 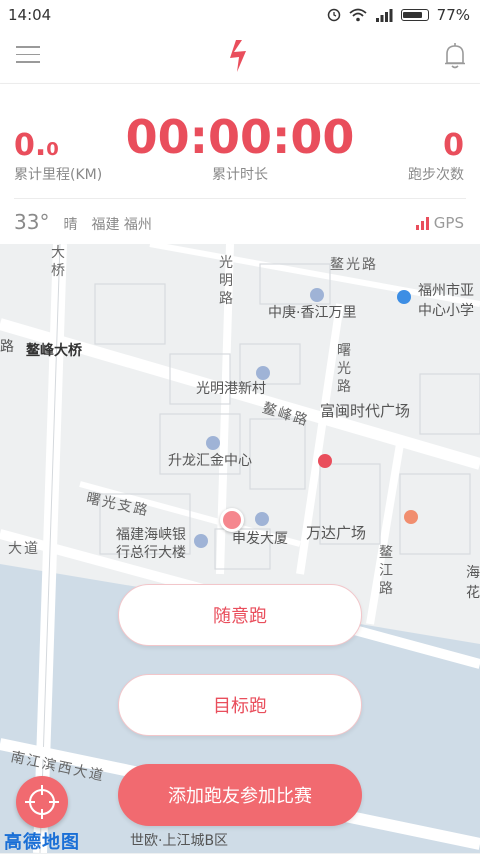 I want to click on map-label-right-edge-2: 花, so click(x=473, y=593).